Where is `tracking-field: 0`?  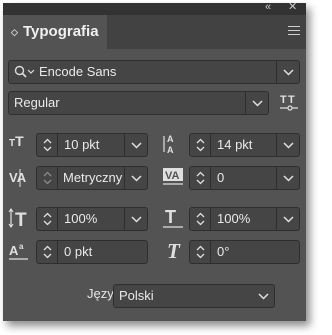 tracking-field: 0 is located at coordinates (244, 178).